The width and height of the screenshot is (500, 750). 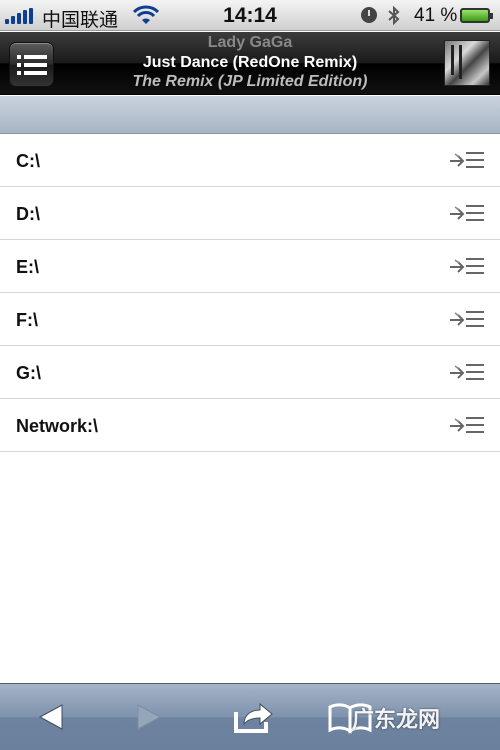 What do you see at coordinates (396, 720) in the screenshot?
I see `watermark-text: 广东龙网` at bounding box center [396, 720].